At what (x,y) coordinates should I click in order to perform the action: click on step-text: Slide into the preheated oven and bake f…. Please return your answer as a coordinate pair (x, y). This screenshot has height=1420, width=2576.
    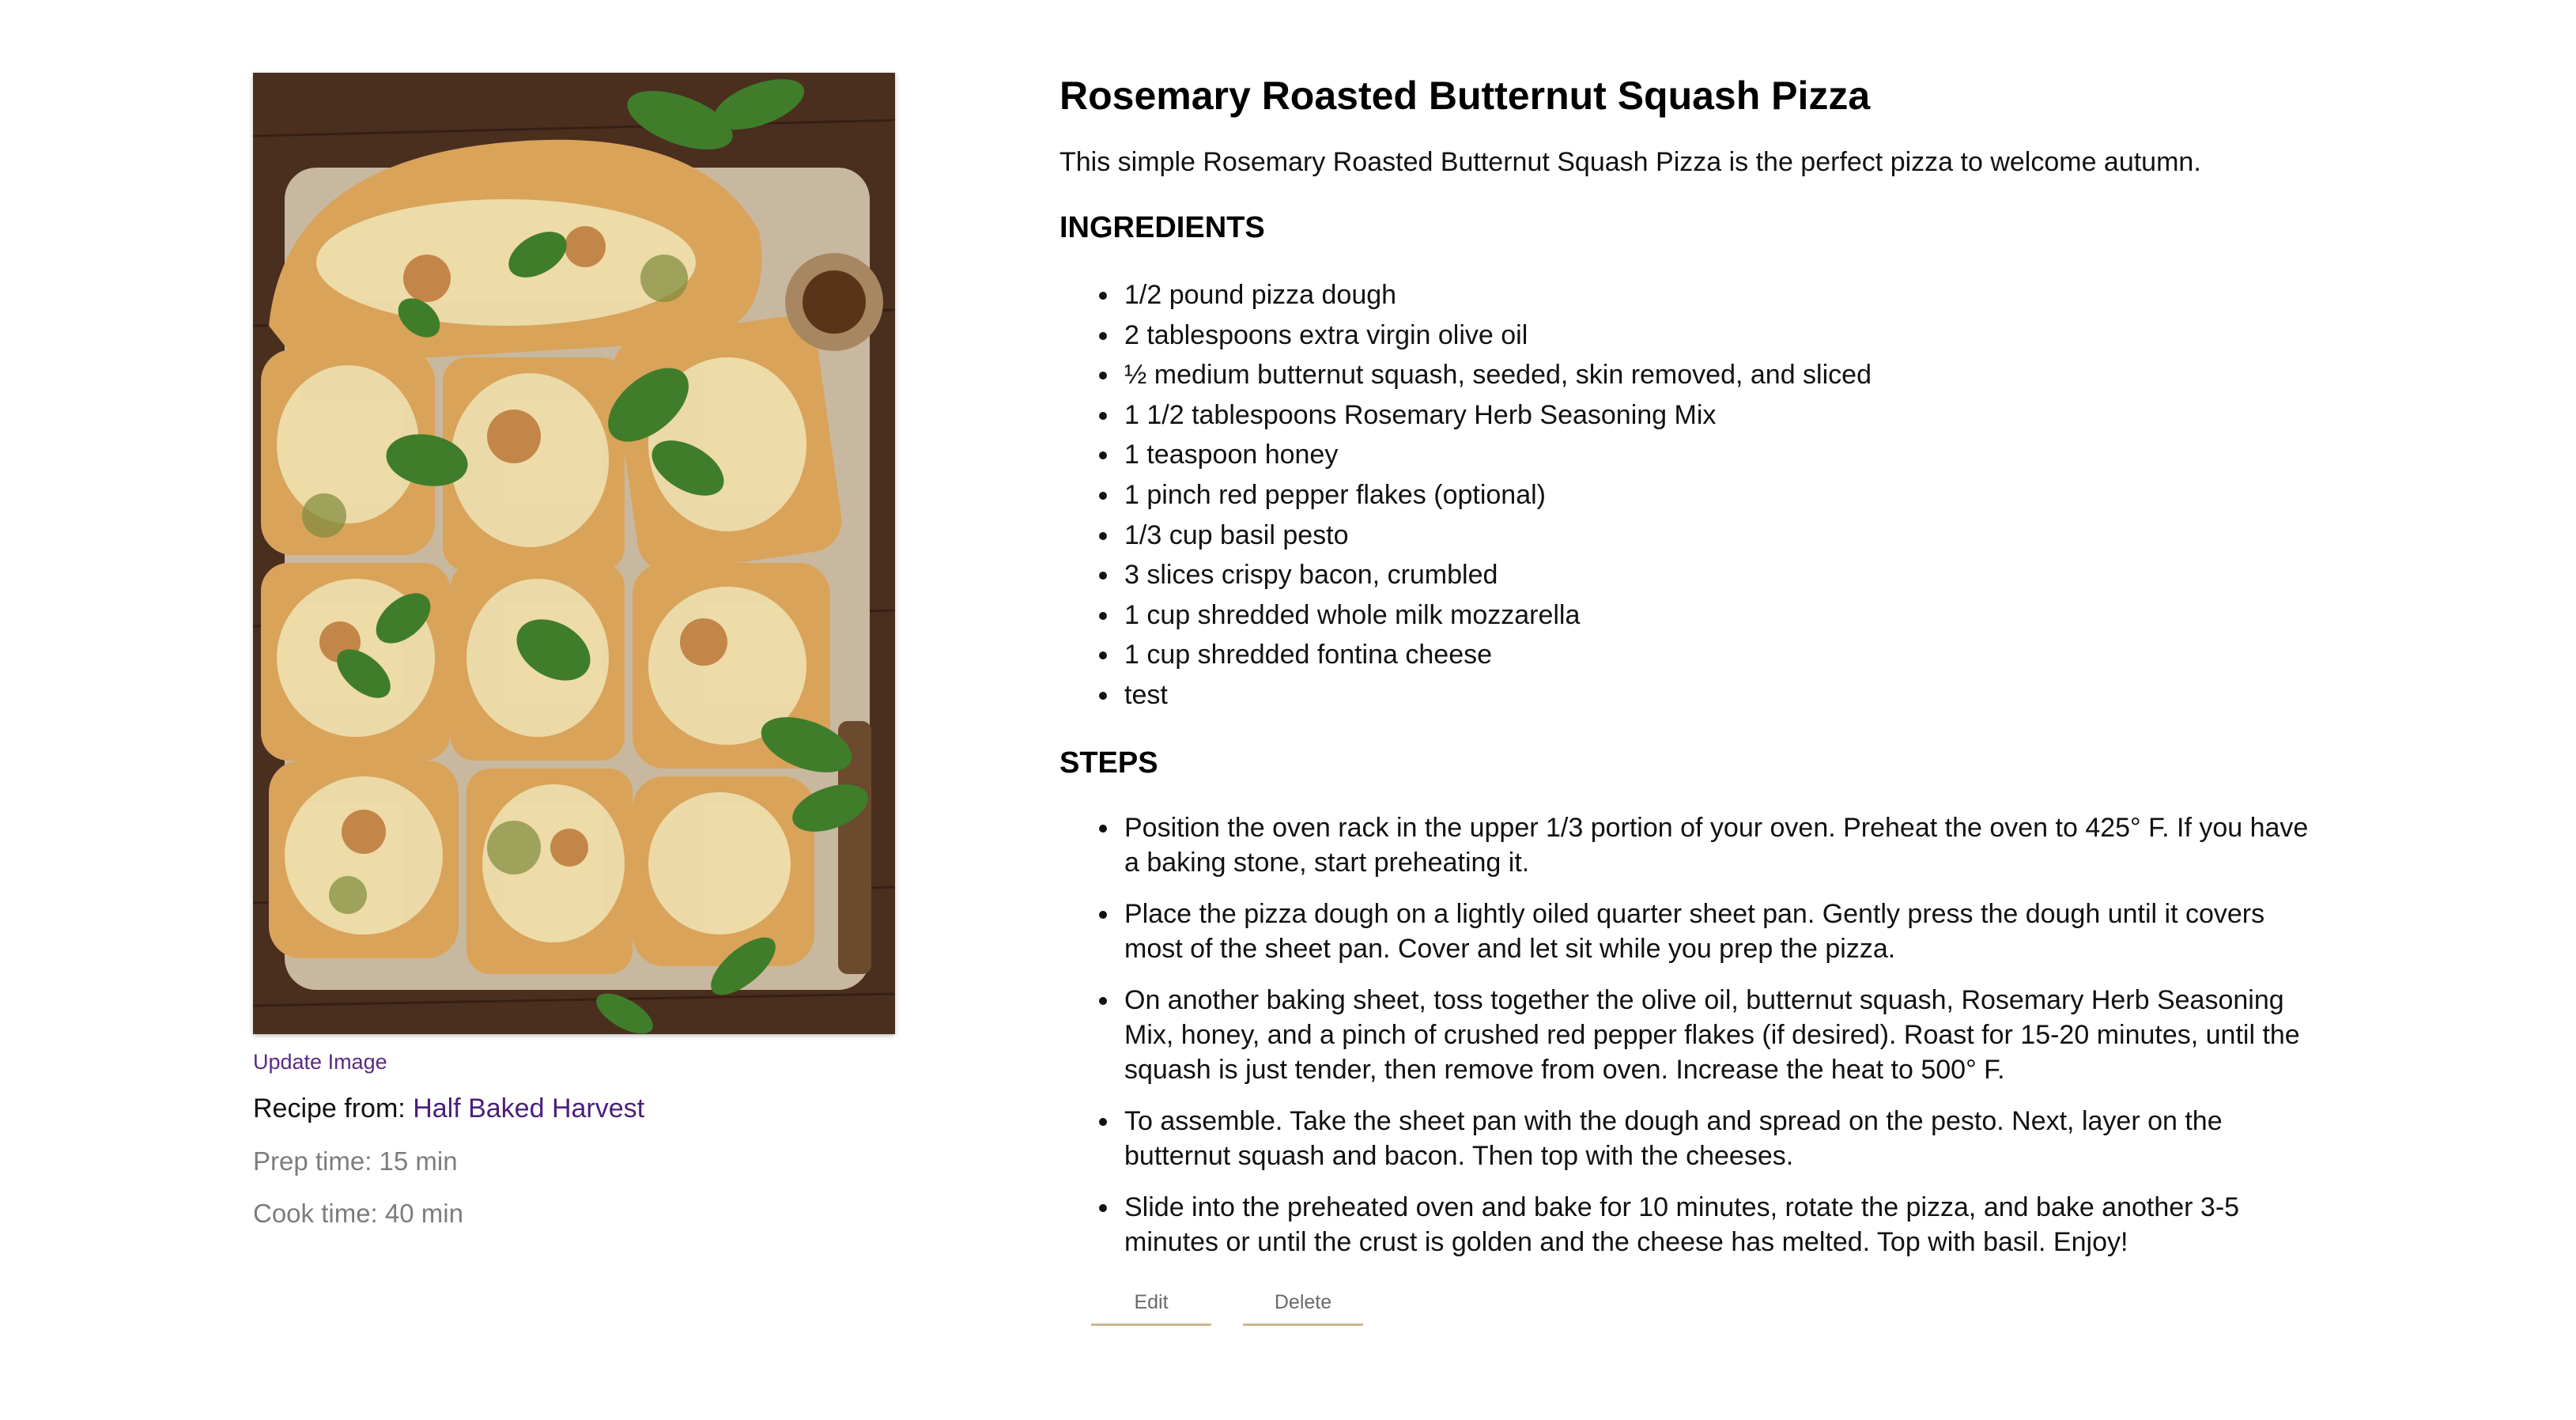
    Looking at the image, I should click on (1682, 1225).